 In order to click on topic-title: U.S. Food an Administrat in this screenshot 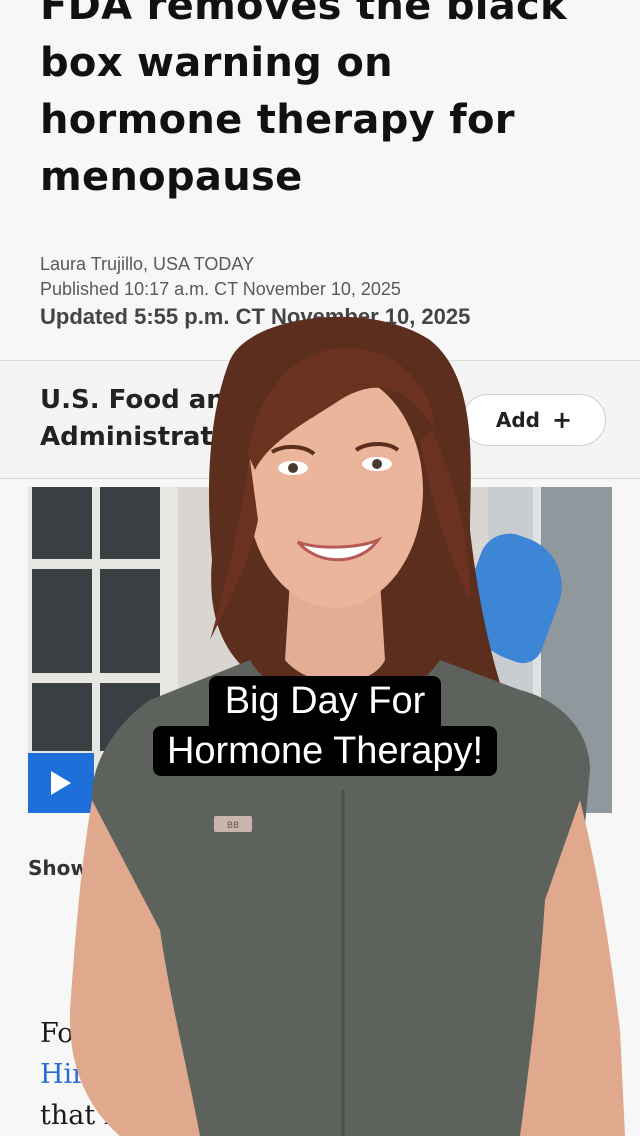, I will do `click(135, 419)`.